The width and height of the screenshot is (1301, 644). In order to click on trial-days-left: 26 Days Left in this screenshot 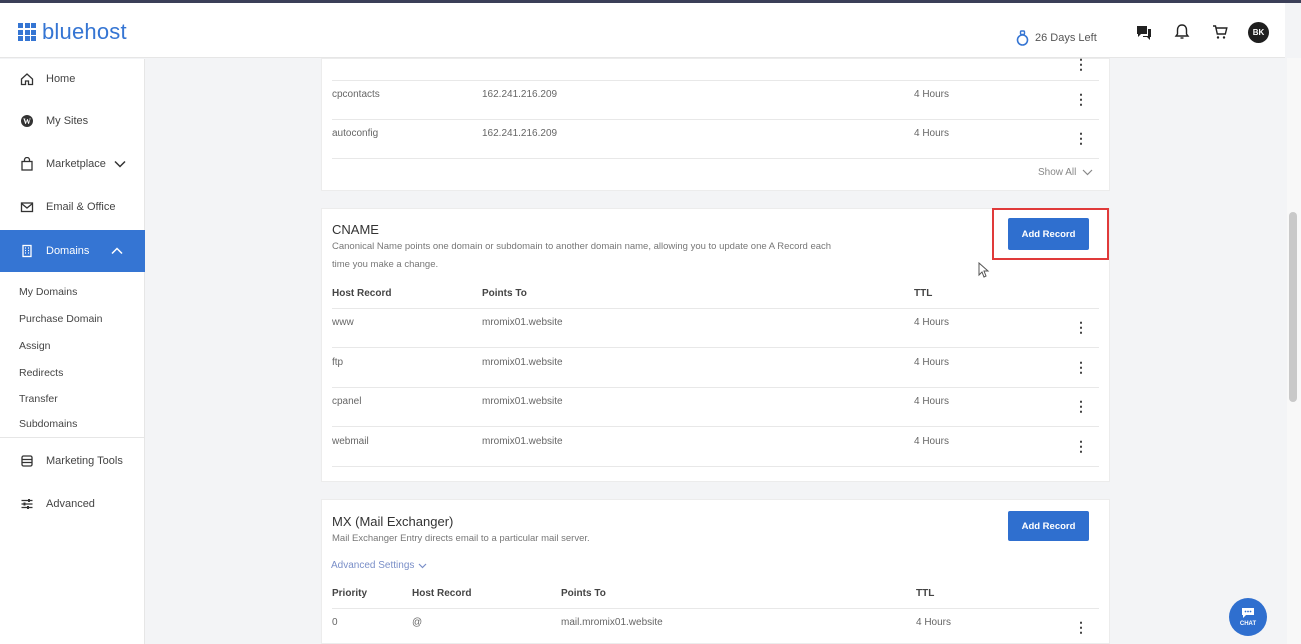, I will do `click(1066, 38)`.